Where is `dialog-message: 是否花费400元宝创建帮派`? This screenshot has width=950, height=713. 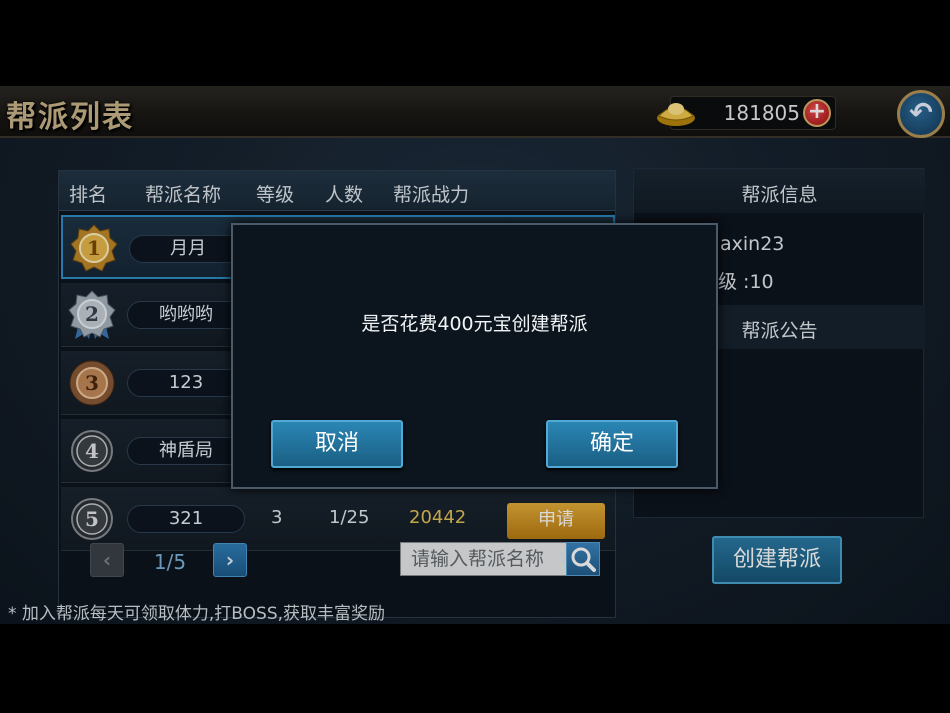
dialog-message: 是否花费400元宝创建帮派 is located at coordinates (474, 324).